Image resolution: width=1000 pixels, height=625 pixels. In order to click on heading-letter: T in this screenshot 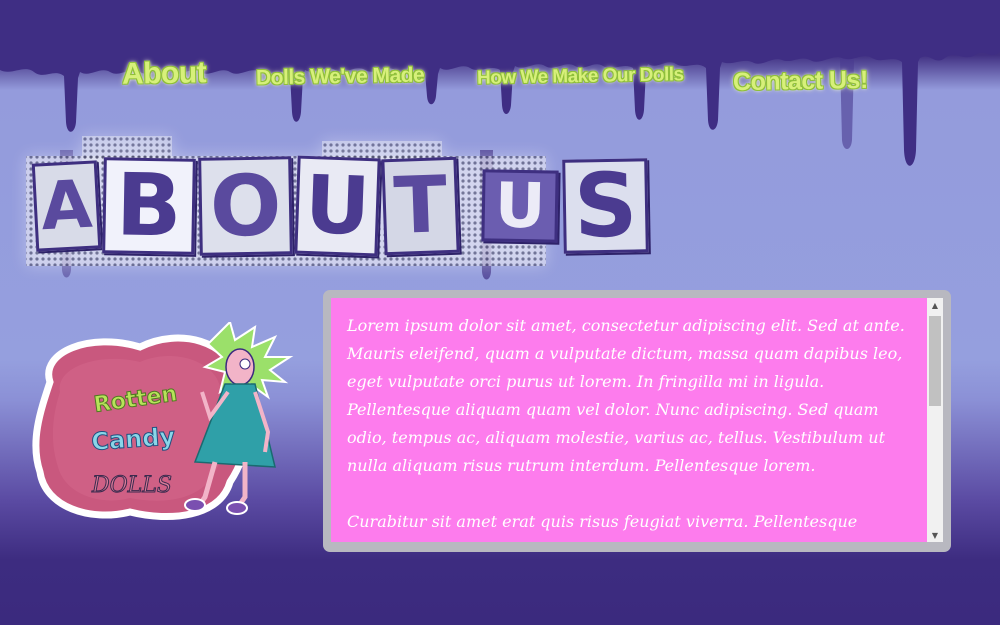, I will do `click(420, 206)`.